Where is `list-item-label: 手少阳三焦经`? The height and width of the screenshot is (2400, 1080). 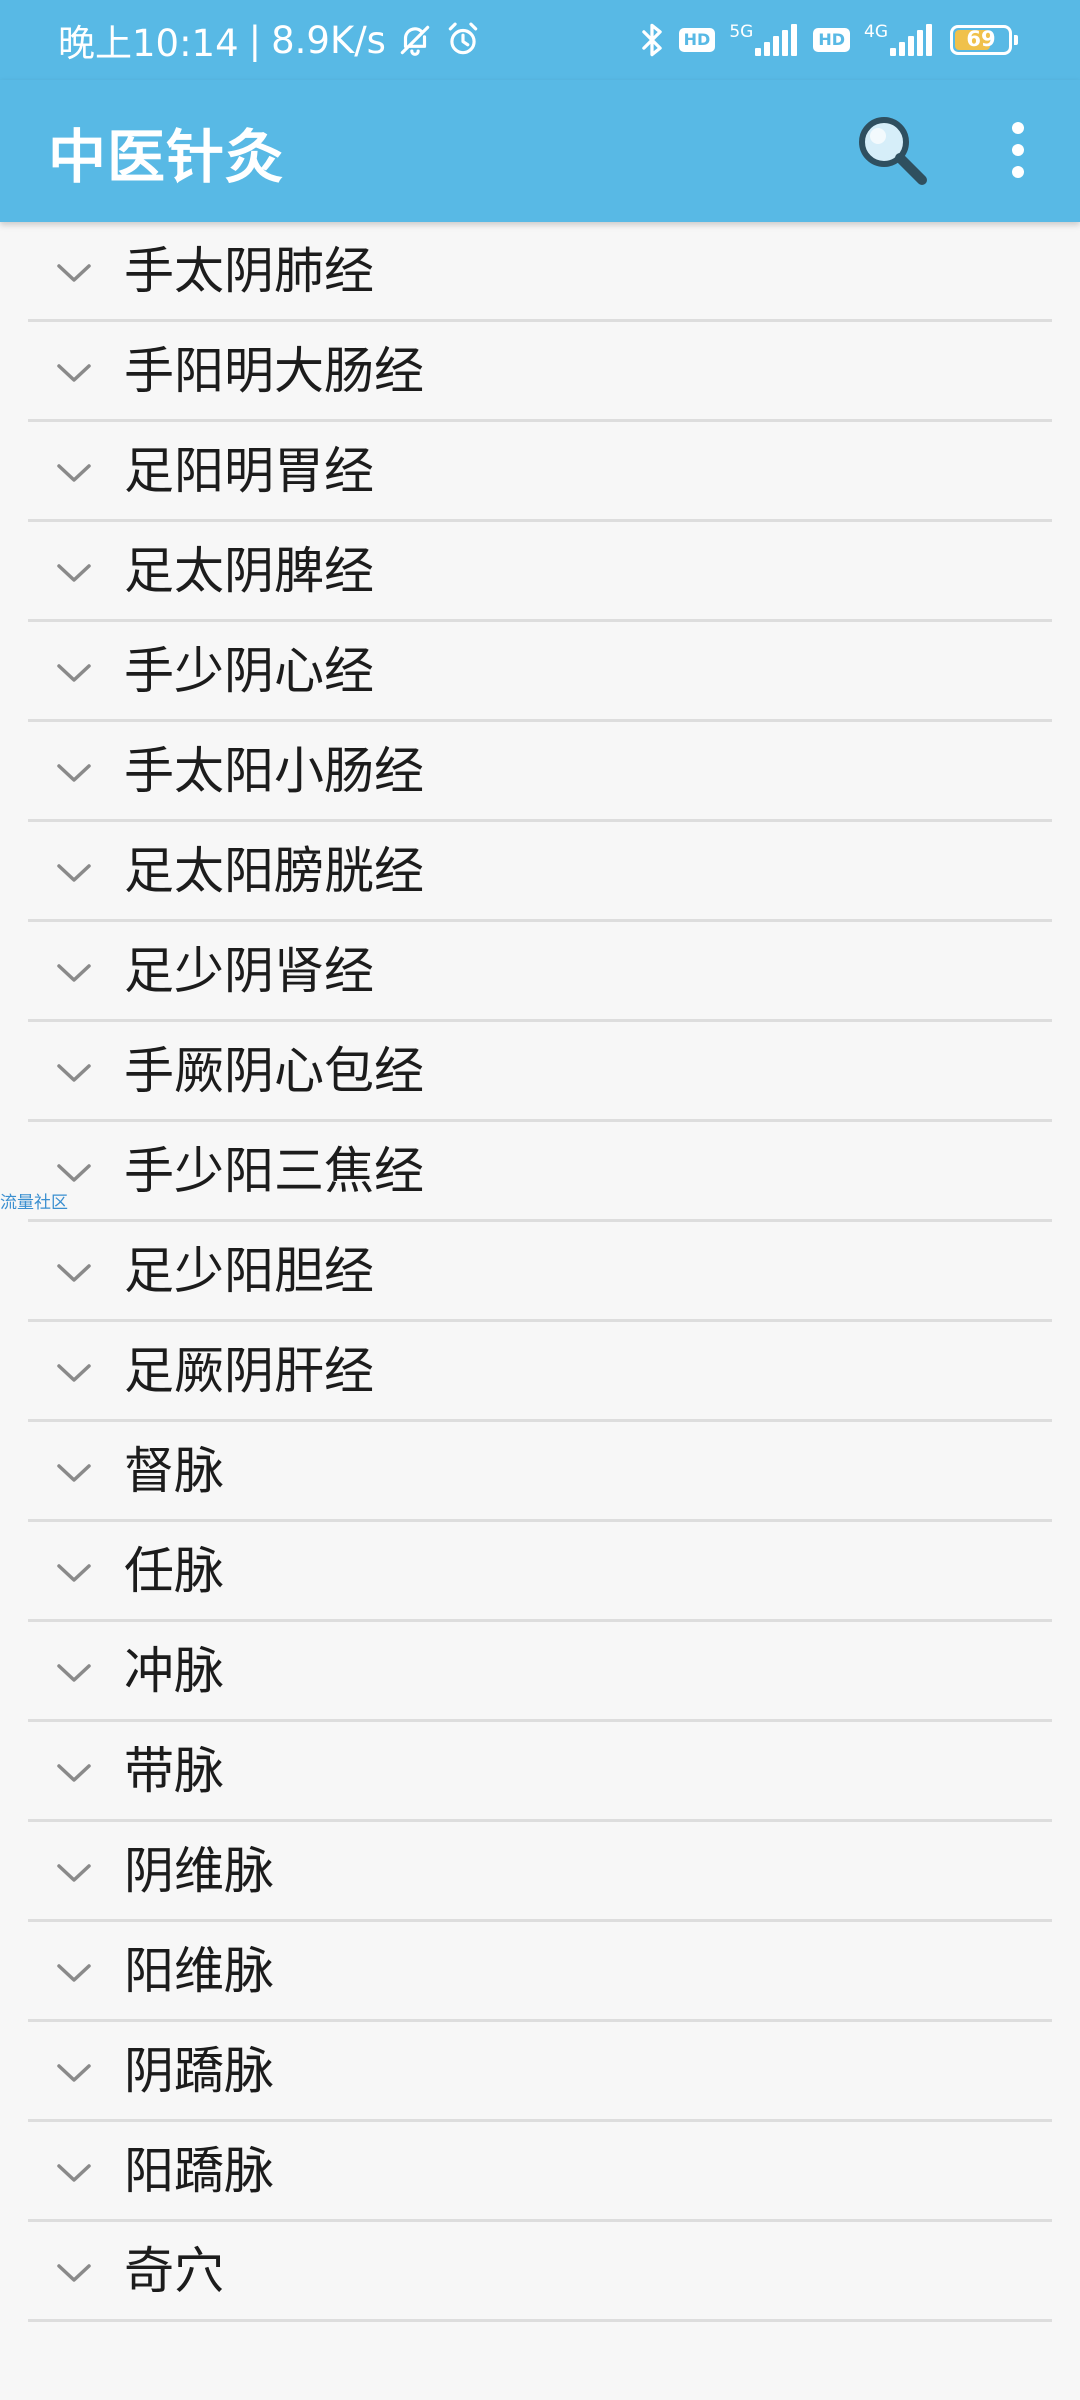 list-item-label: 手少阳三焦经 is located at coordinates (274, 1171).